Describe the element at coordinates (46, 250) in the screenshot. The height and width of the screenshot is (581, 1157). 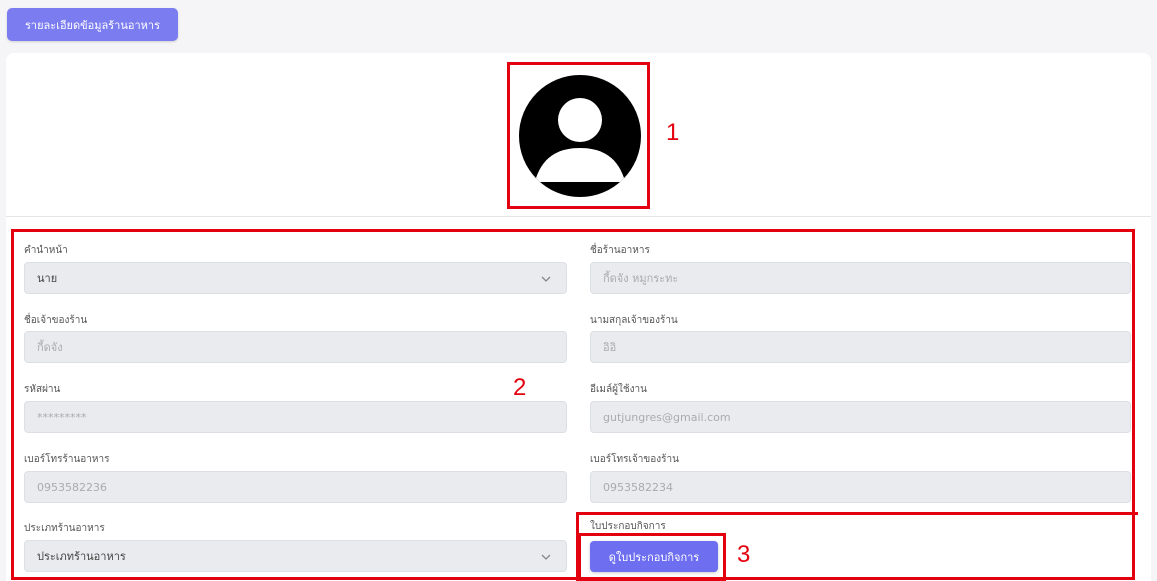
I see `prefix-label: คำนำหน้า` at that location.